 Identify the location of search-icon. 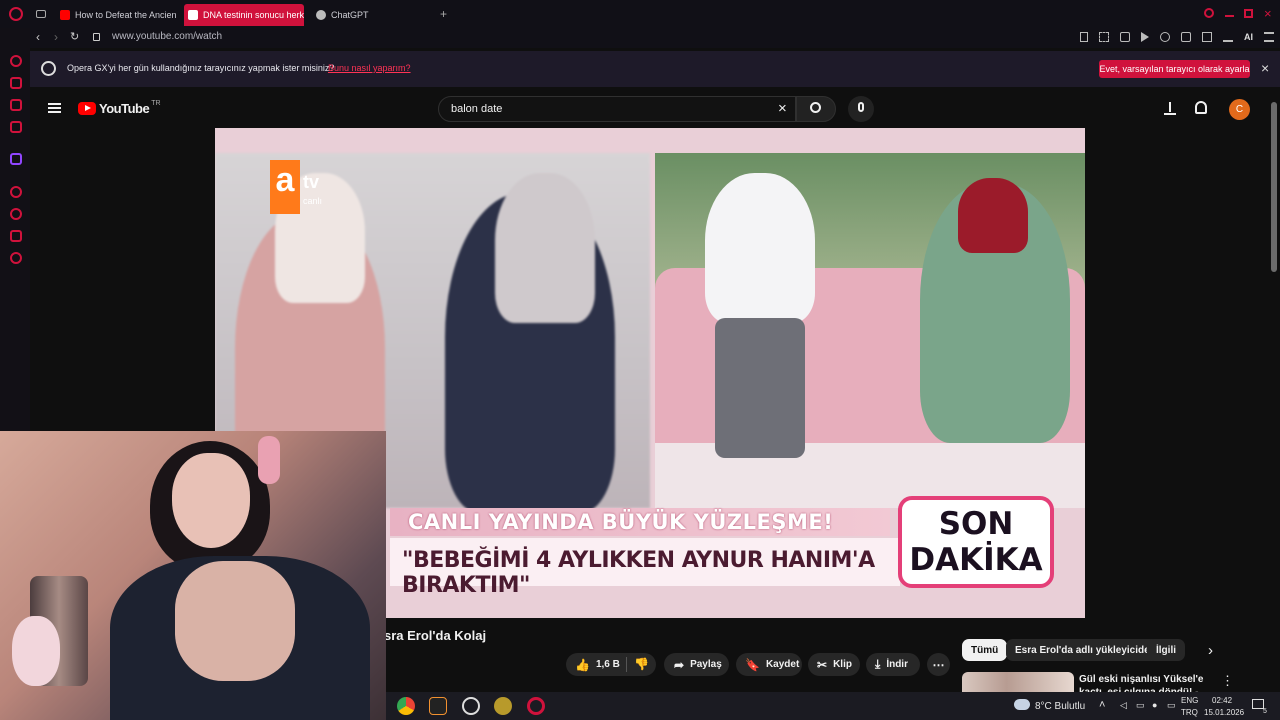
(815, 107).